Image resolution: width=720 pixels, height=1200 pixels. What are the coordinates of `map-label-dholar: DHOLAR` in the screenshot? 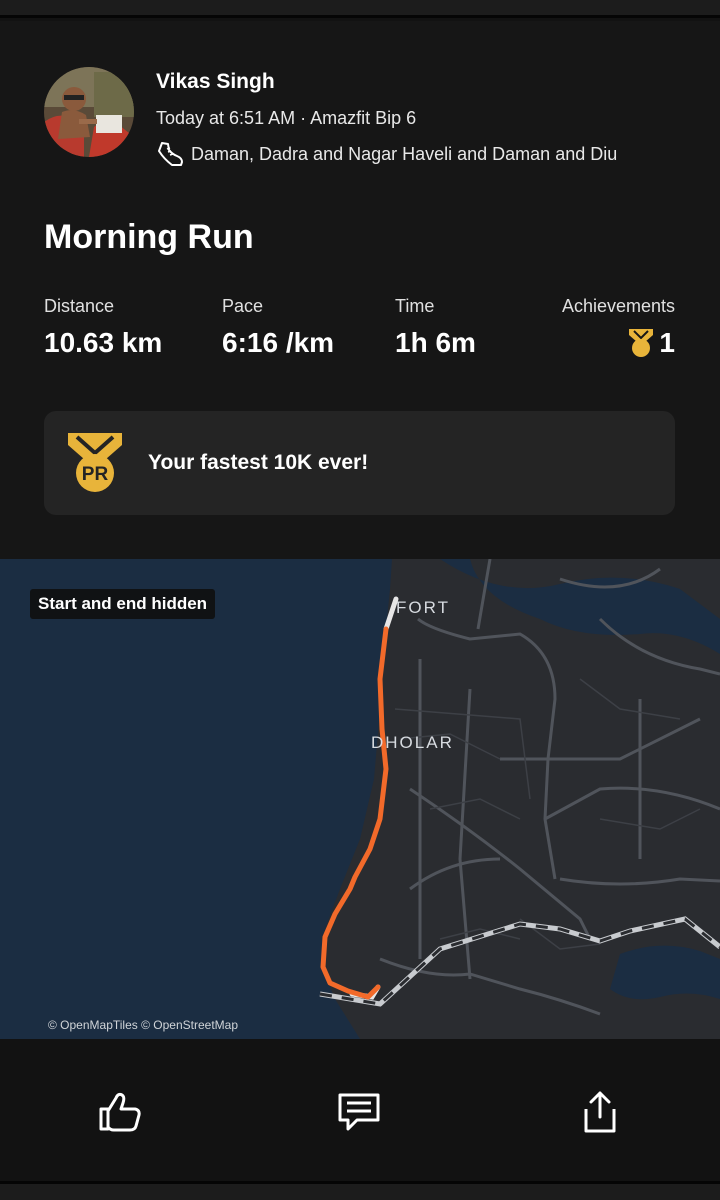 It's located at (412, 742).